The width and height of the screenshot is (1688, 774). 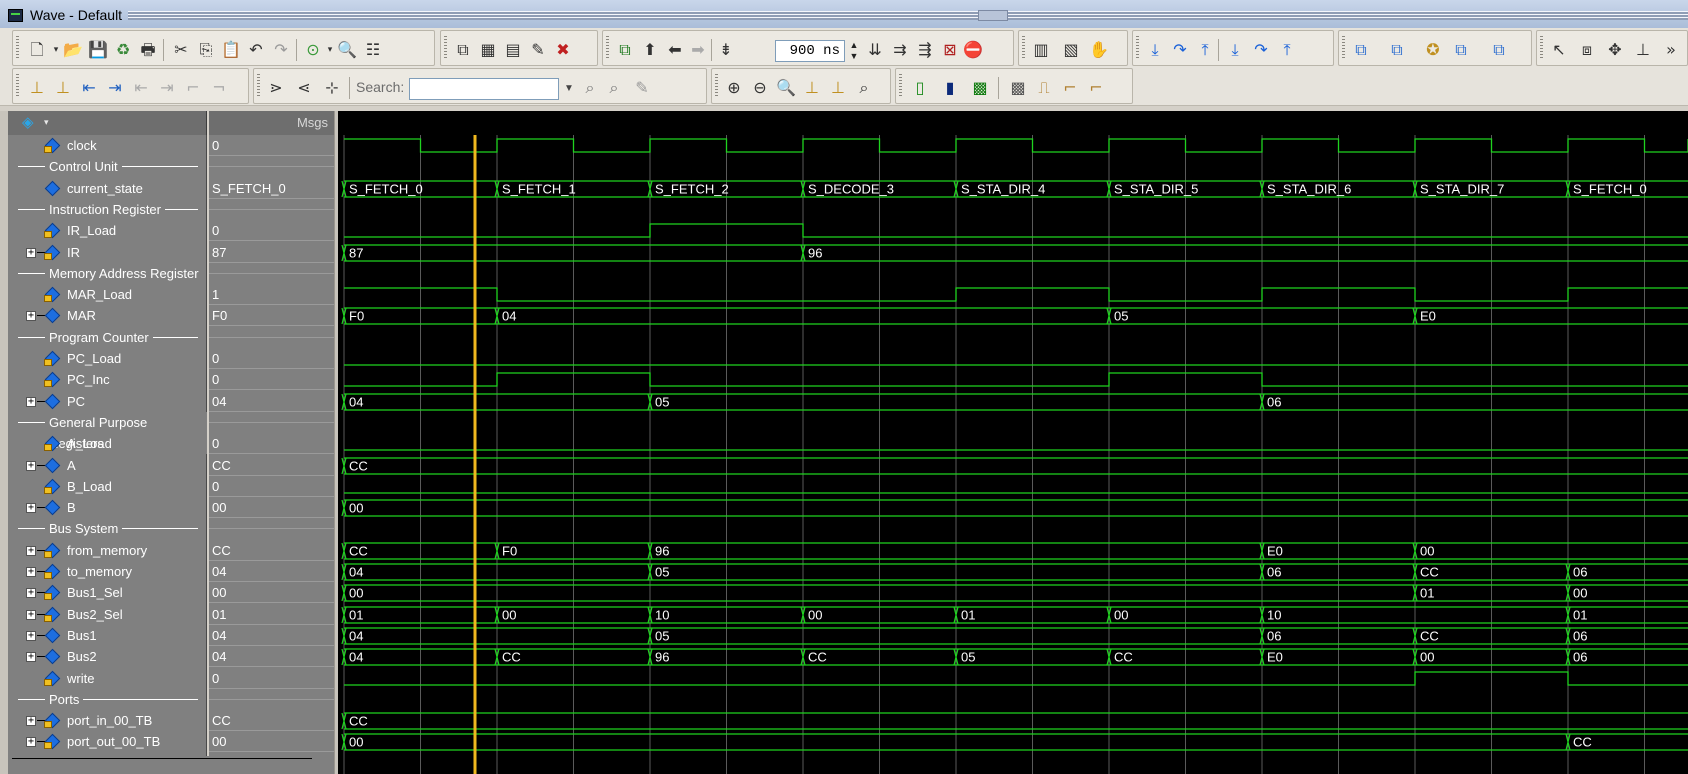 What do you see at coordinates (256, 50) in the screenshot?
I see `undo-icon: ↶` at bounding box center [256, 50].